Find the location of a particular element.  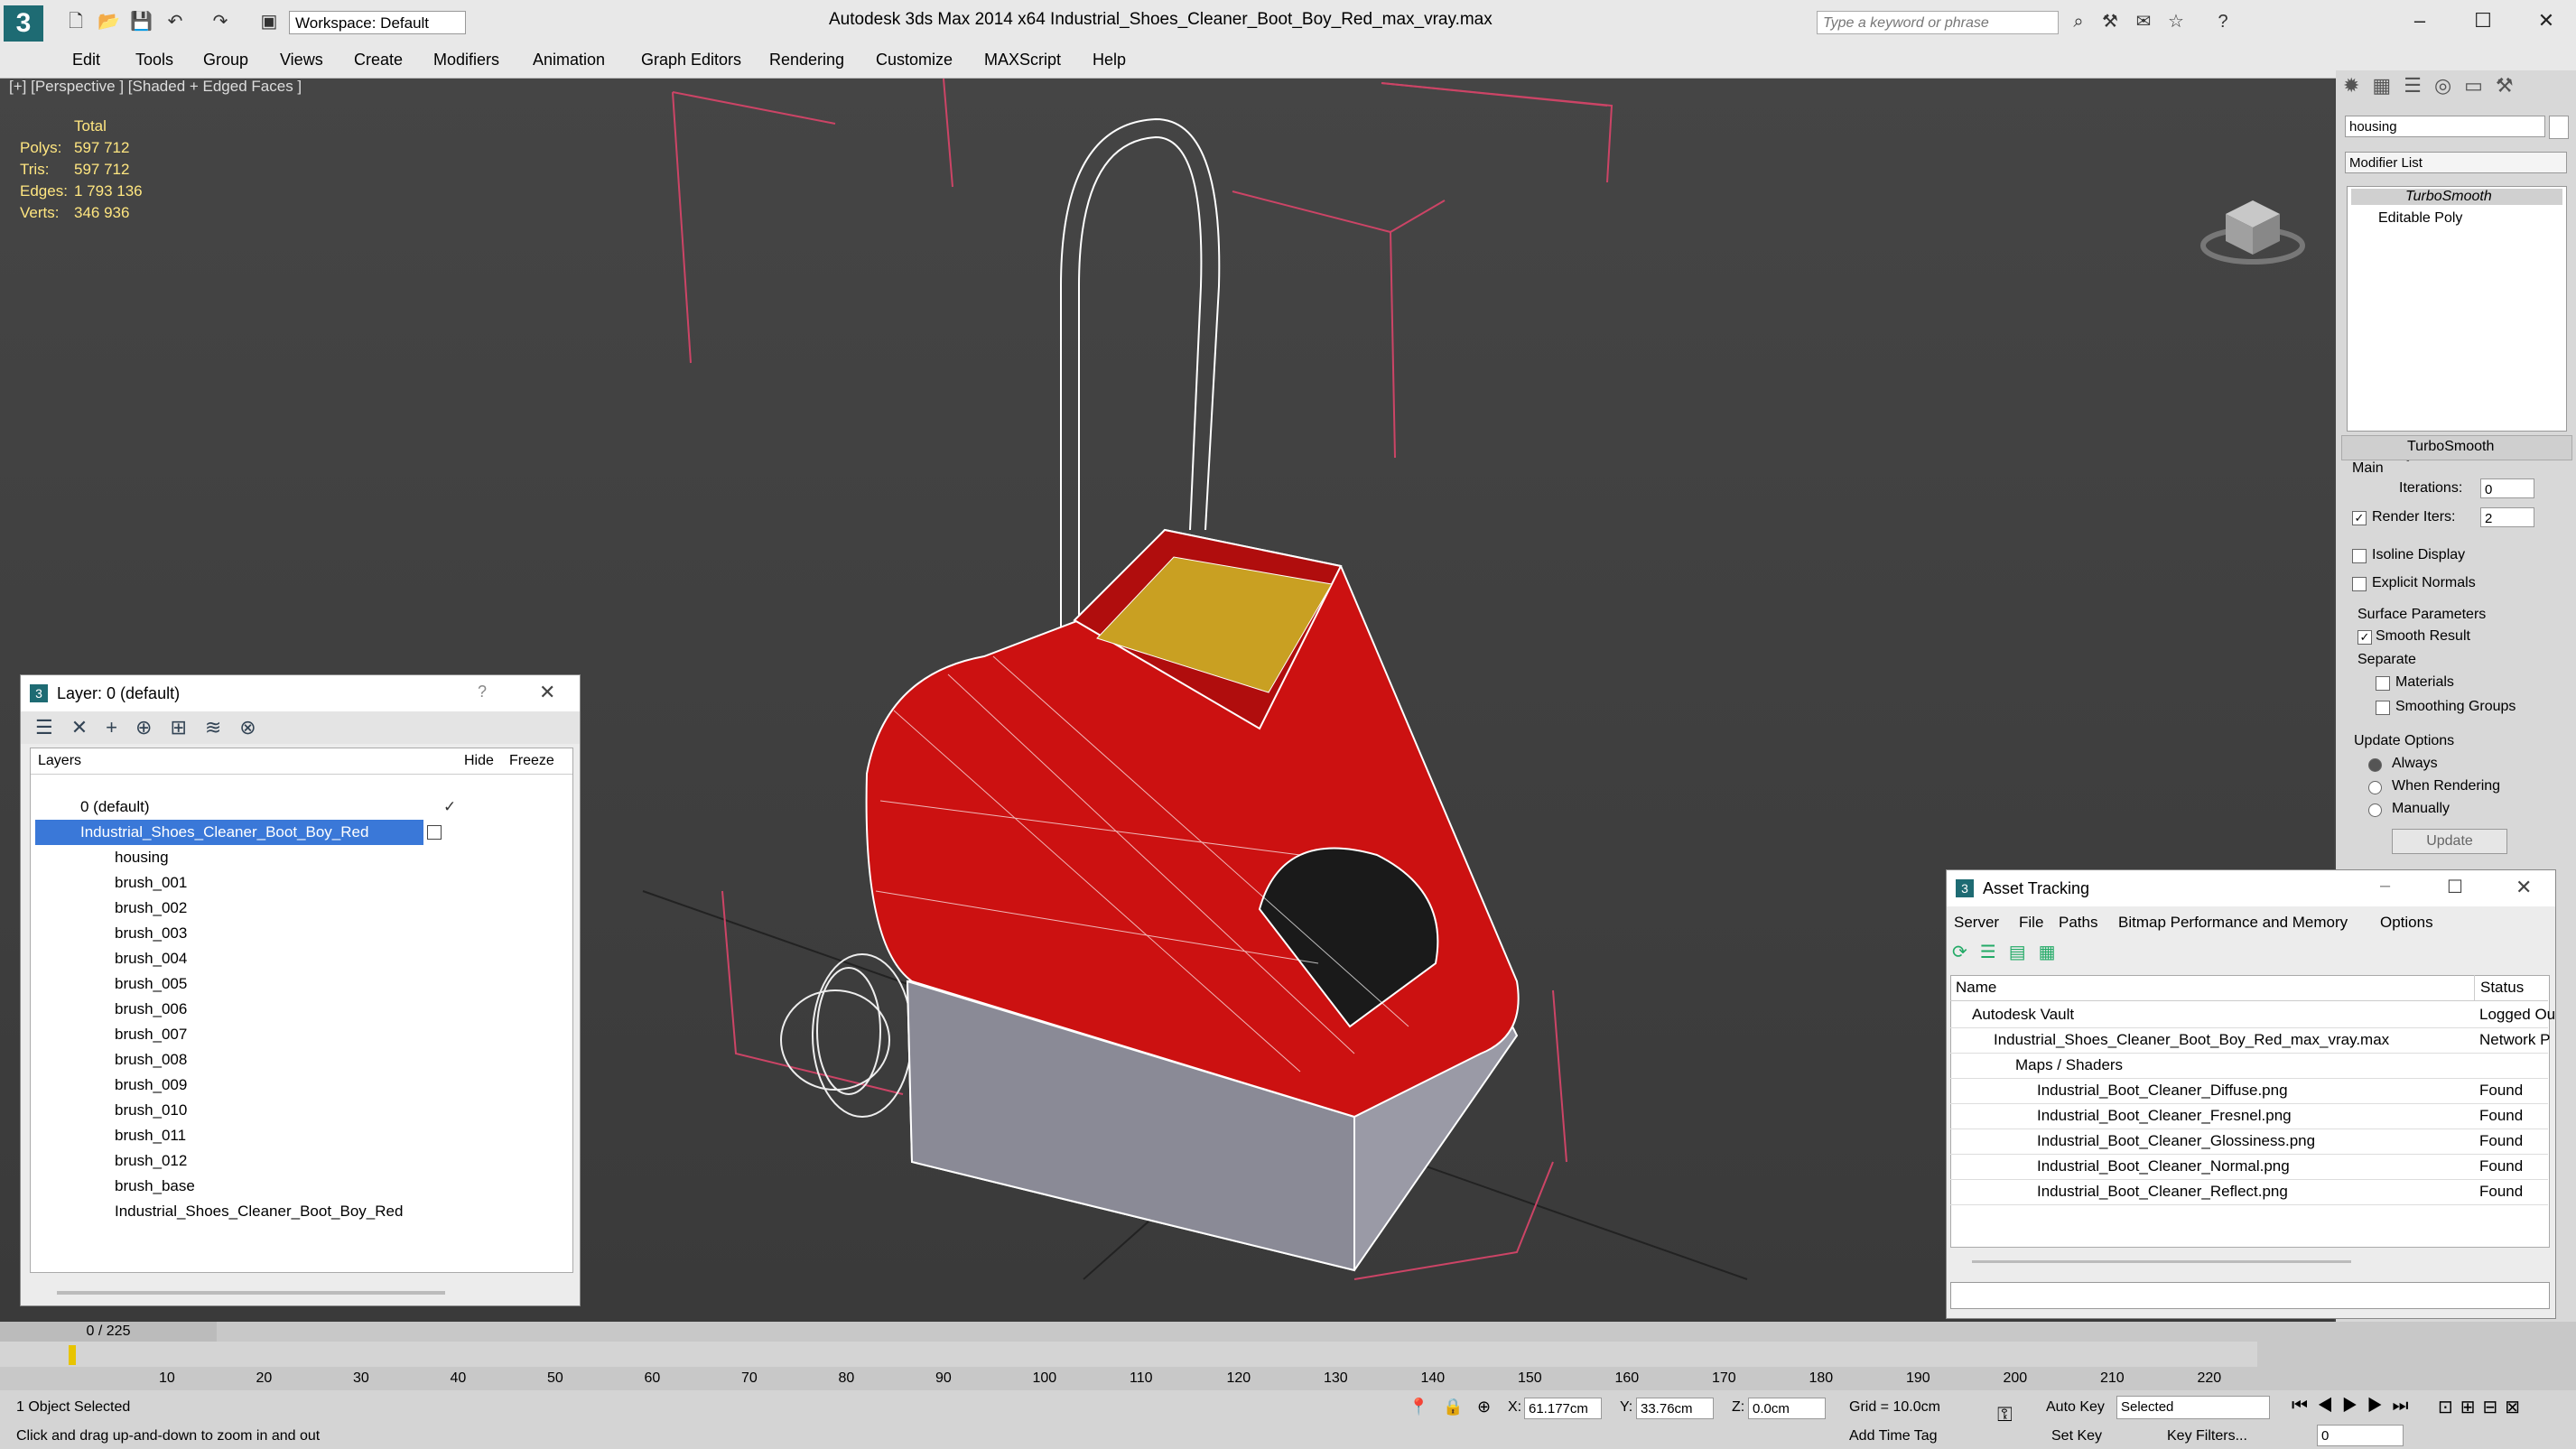

manually-radio is located at coordinates (2375, 810).